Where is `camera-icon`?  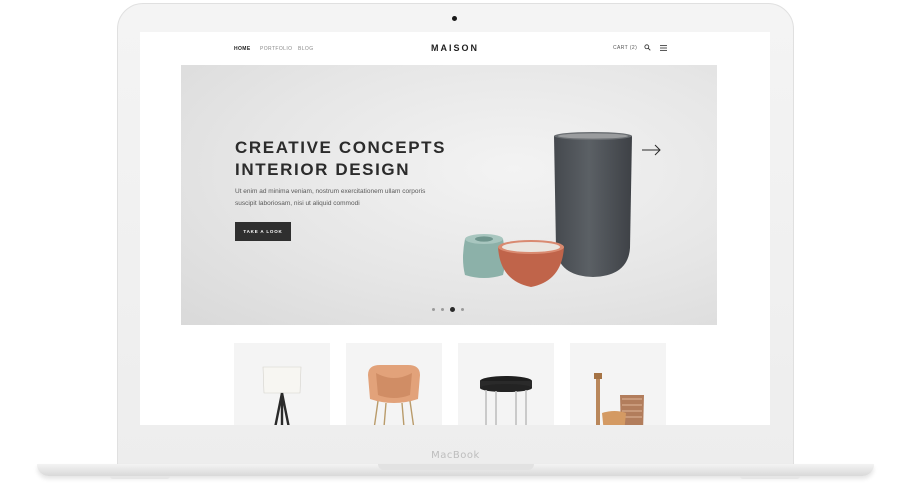 camera-icon is located at coordinates (454, 18).